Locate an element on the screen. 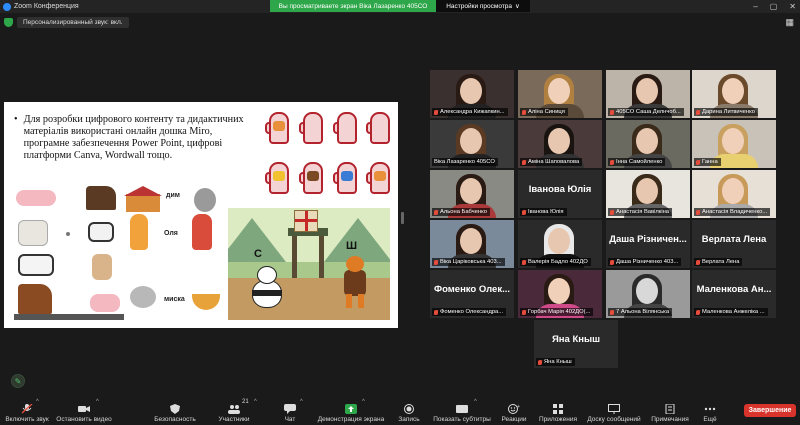 Image resolution: width=800 pixels, height=425 pixels. participant-tile: Дарина Литвиченко is located at coordinates (734, 94).